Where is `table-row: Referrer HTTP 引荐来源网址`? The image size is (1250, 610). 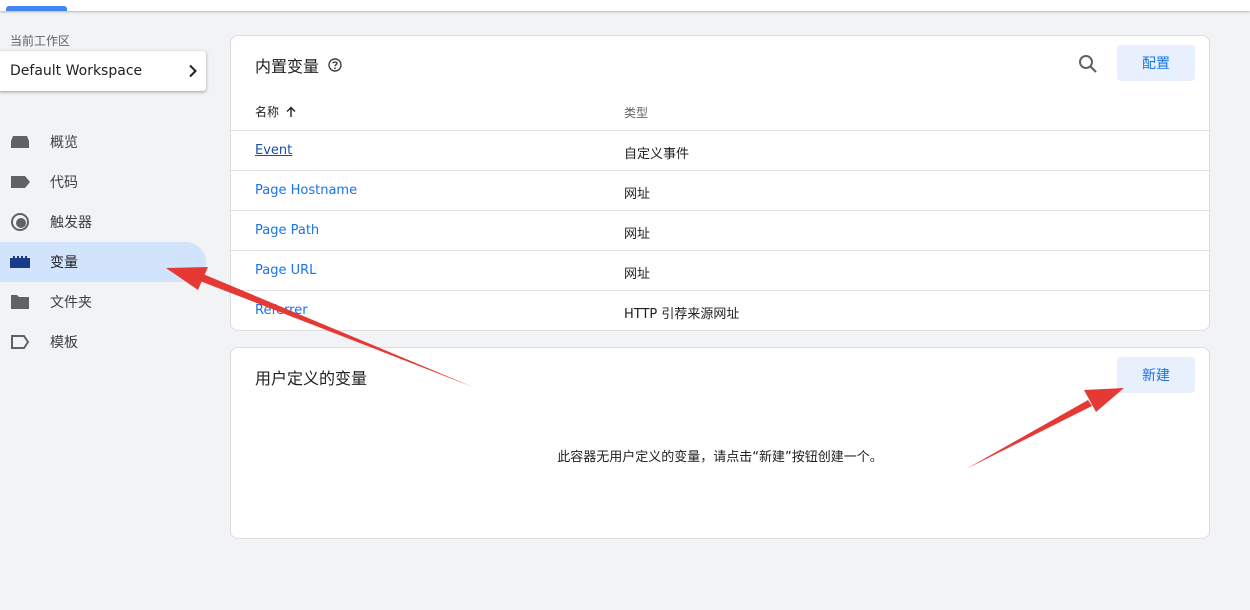
table-row: Referrer HTTP 引荐来源网址 is located at coordinates (720, 311).